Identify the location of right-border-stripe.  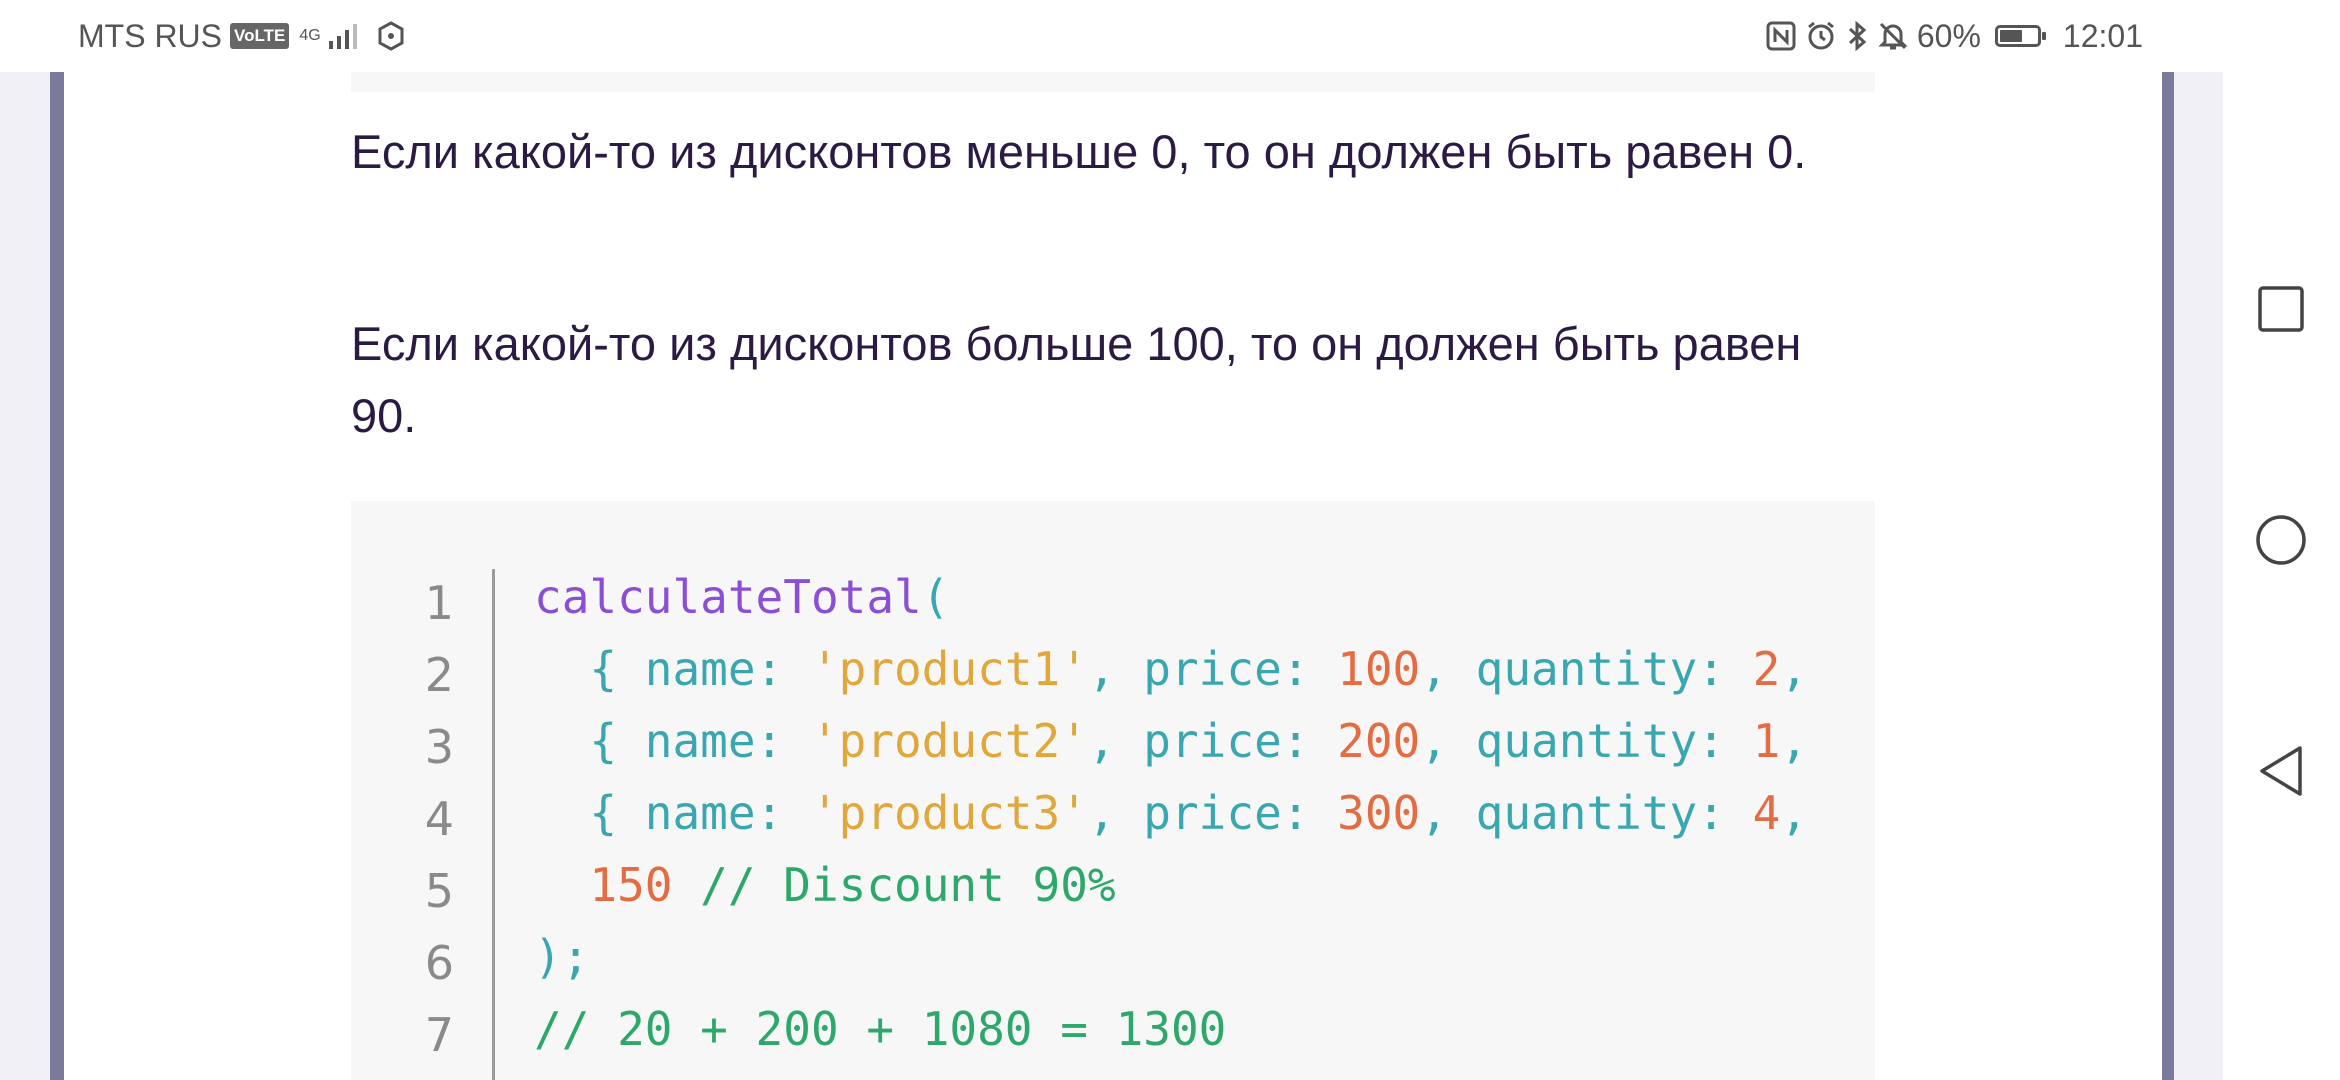
(2168, 576).